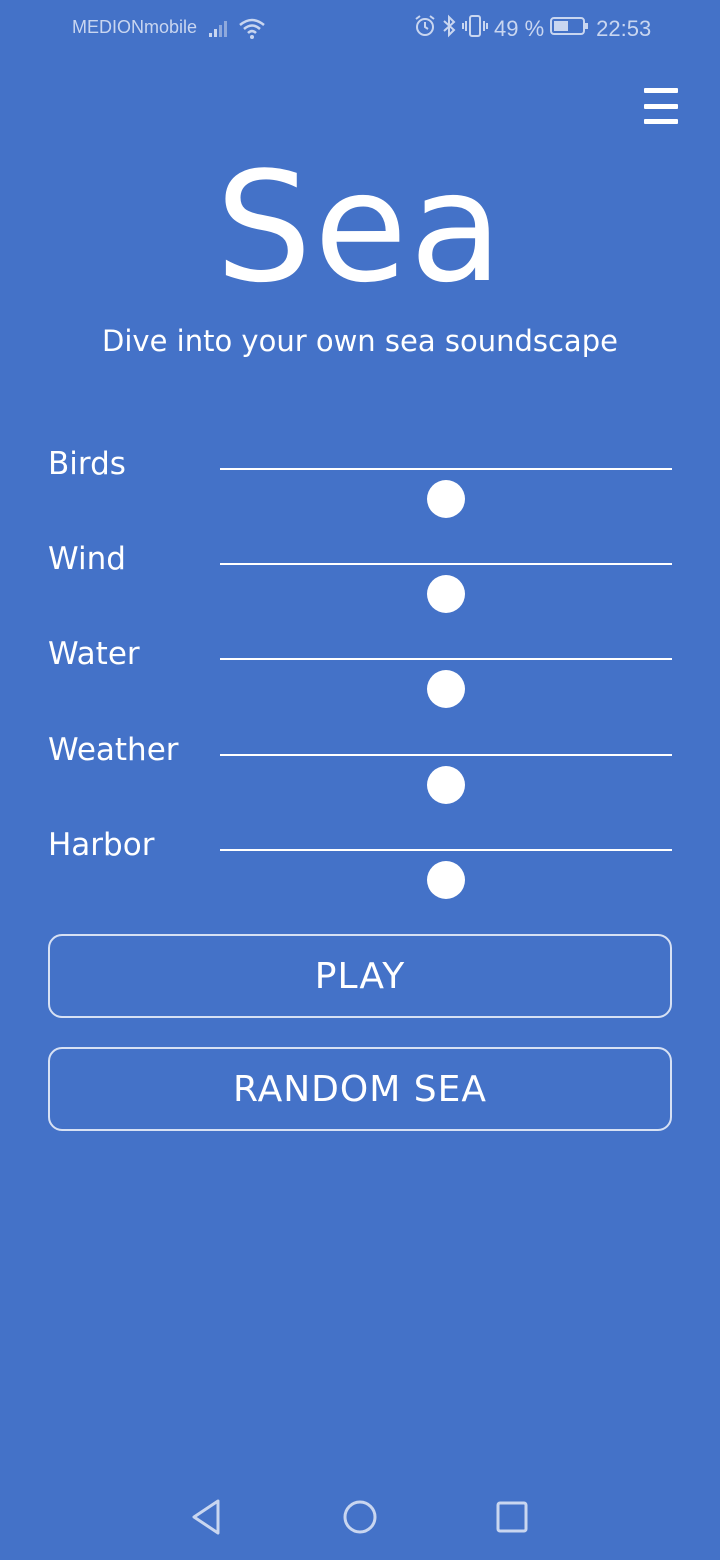 This screenshot has width=720, height=1560. I want to click on battery-icon, so click(570, 28).